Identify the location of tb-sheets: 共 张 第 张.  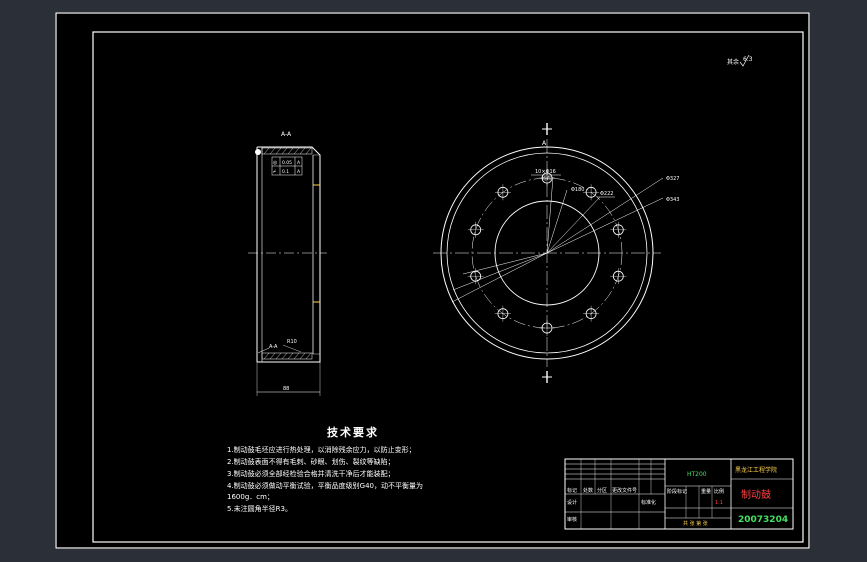
(695, 523).